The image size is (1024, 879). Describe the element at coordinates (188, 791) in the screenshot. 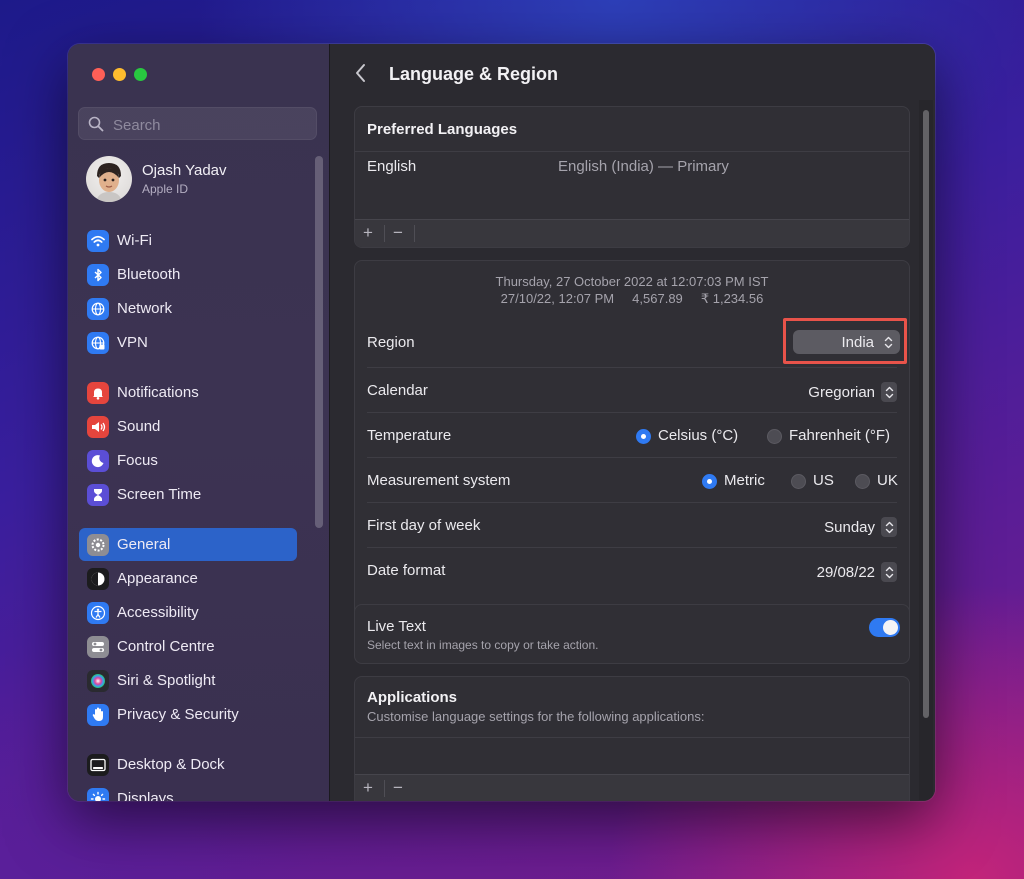

I see `sidebar-item-displays: Displays` at that location.